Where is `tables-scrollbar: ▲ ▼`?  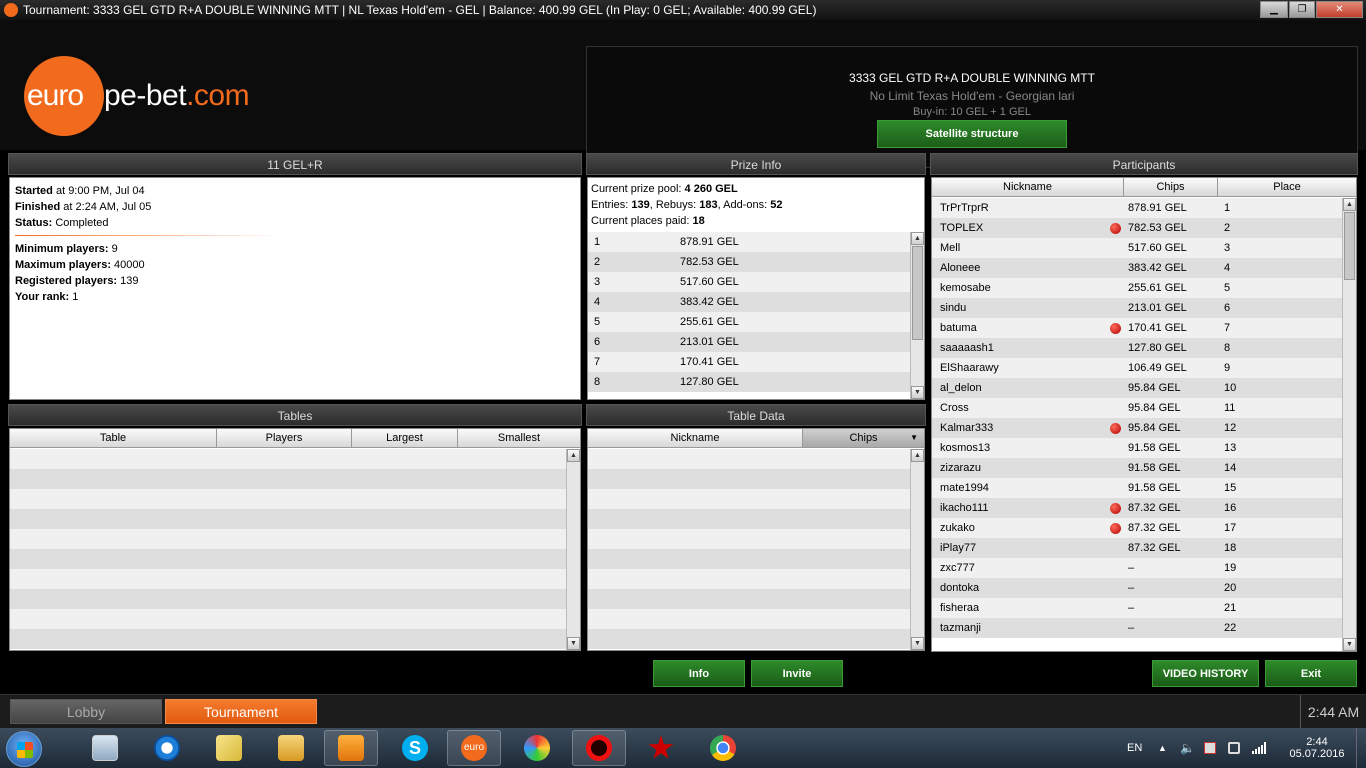 tables-scrollbar: ▲ ▼ is located at coordinates (573, 549).